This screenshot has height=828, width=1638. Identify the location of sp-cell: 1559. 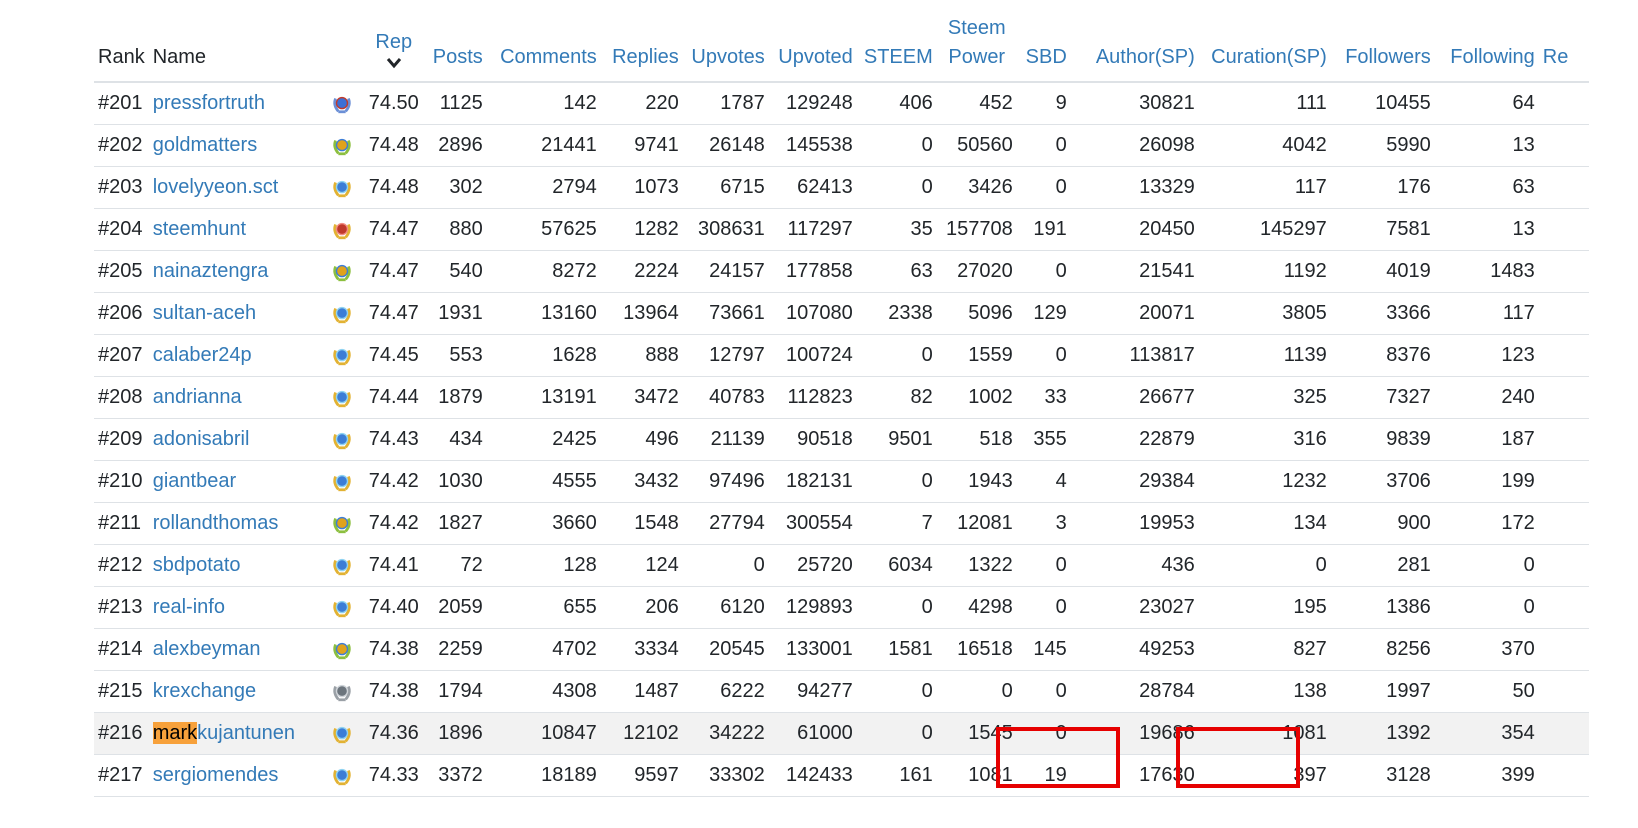
(976, 355).